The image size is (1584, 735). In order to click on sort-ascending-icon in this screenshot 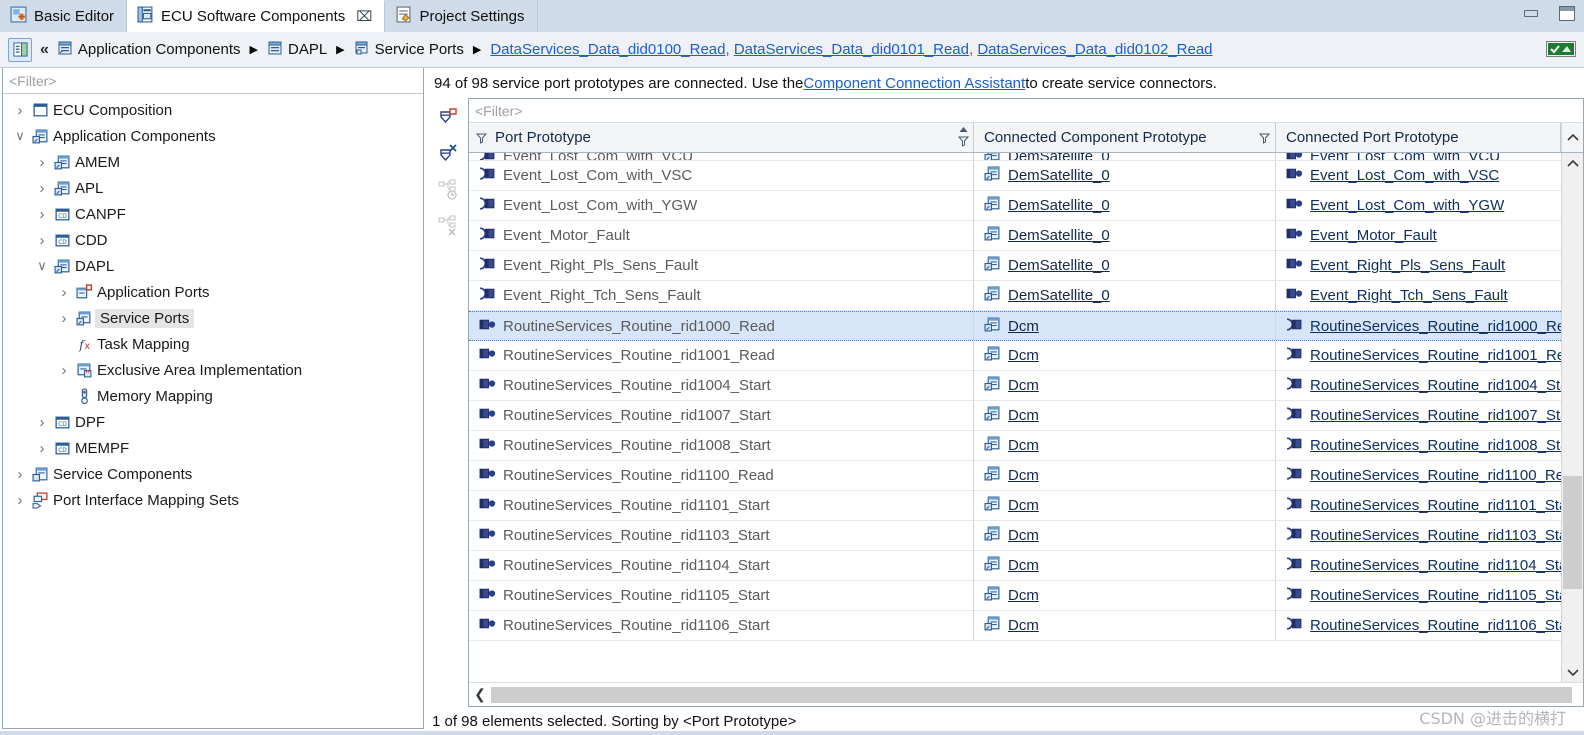, I will do `click(963, 139)`.